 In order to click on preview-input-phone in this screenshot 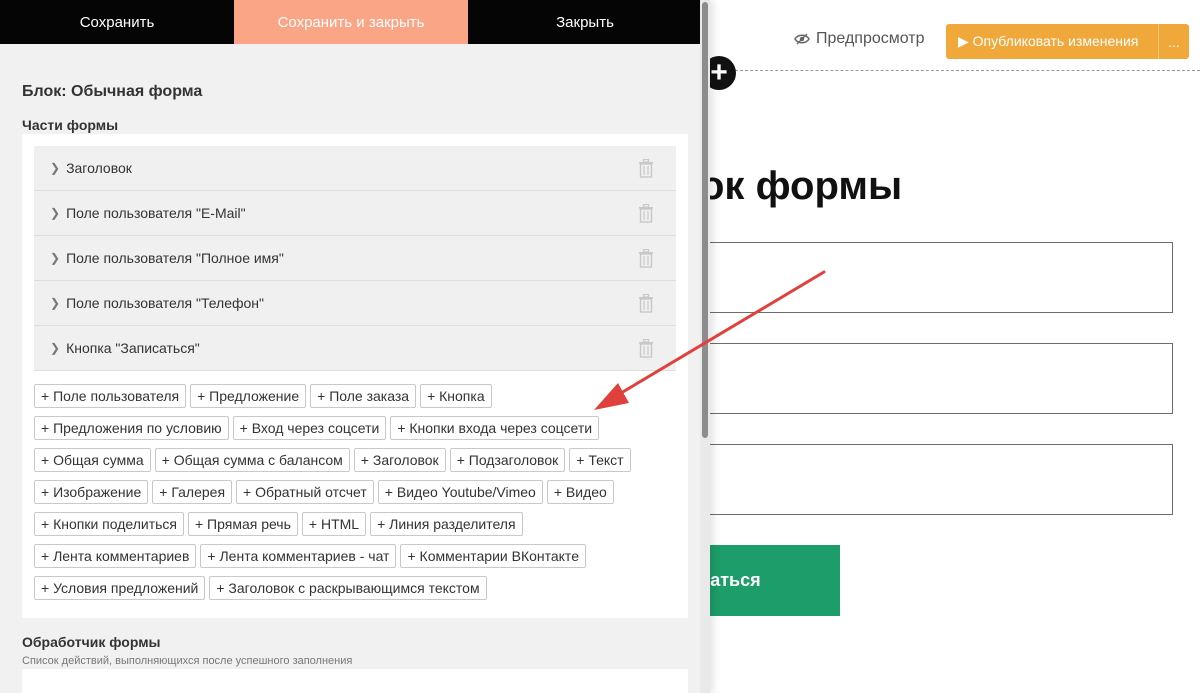, I will do `click(936, 479)`.